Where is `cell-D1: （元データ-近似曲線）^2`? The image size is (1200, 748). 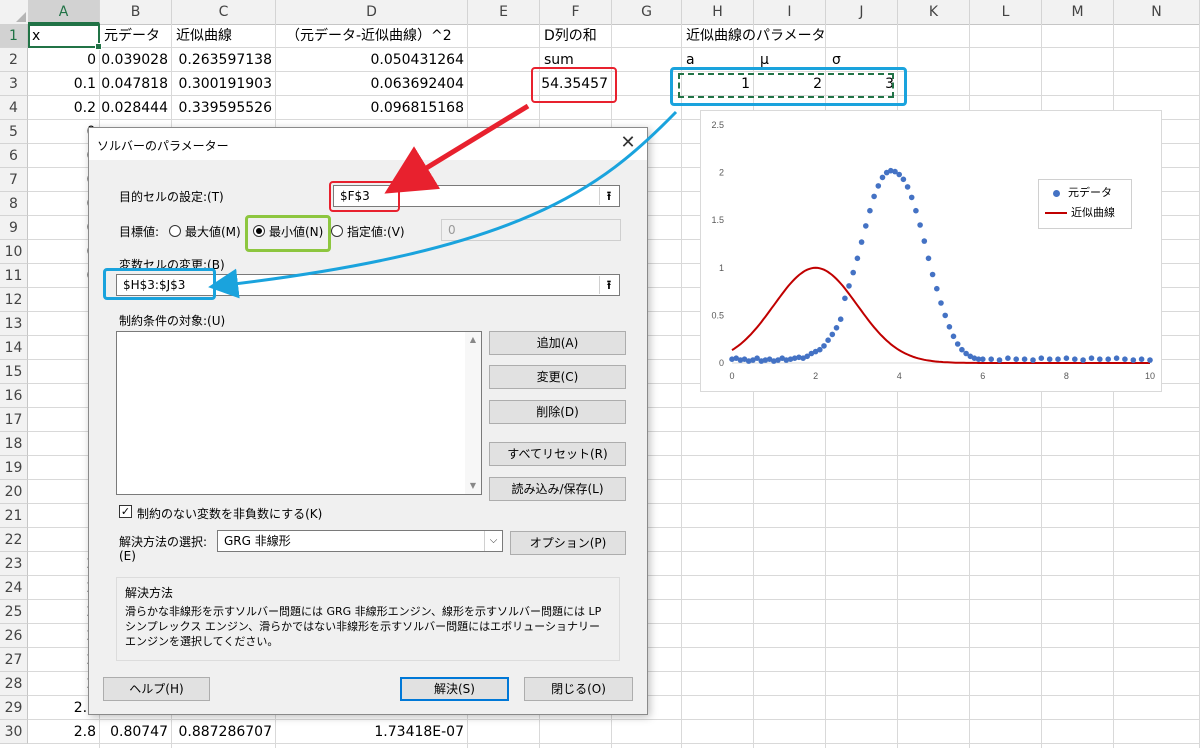 cell-D1: （元データ-近似曲線）^2 is located at coordinates (376, 36).